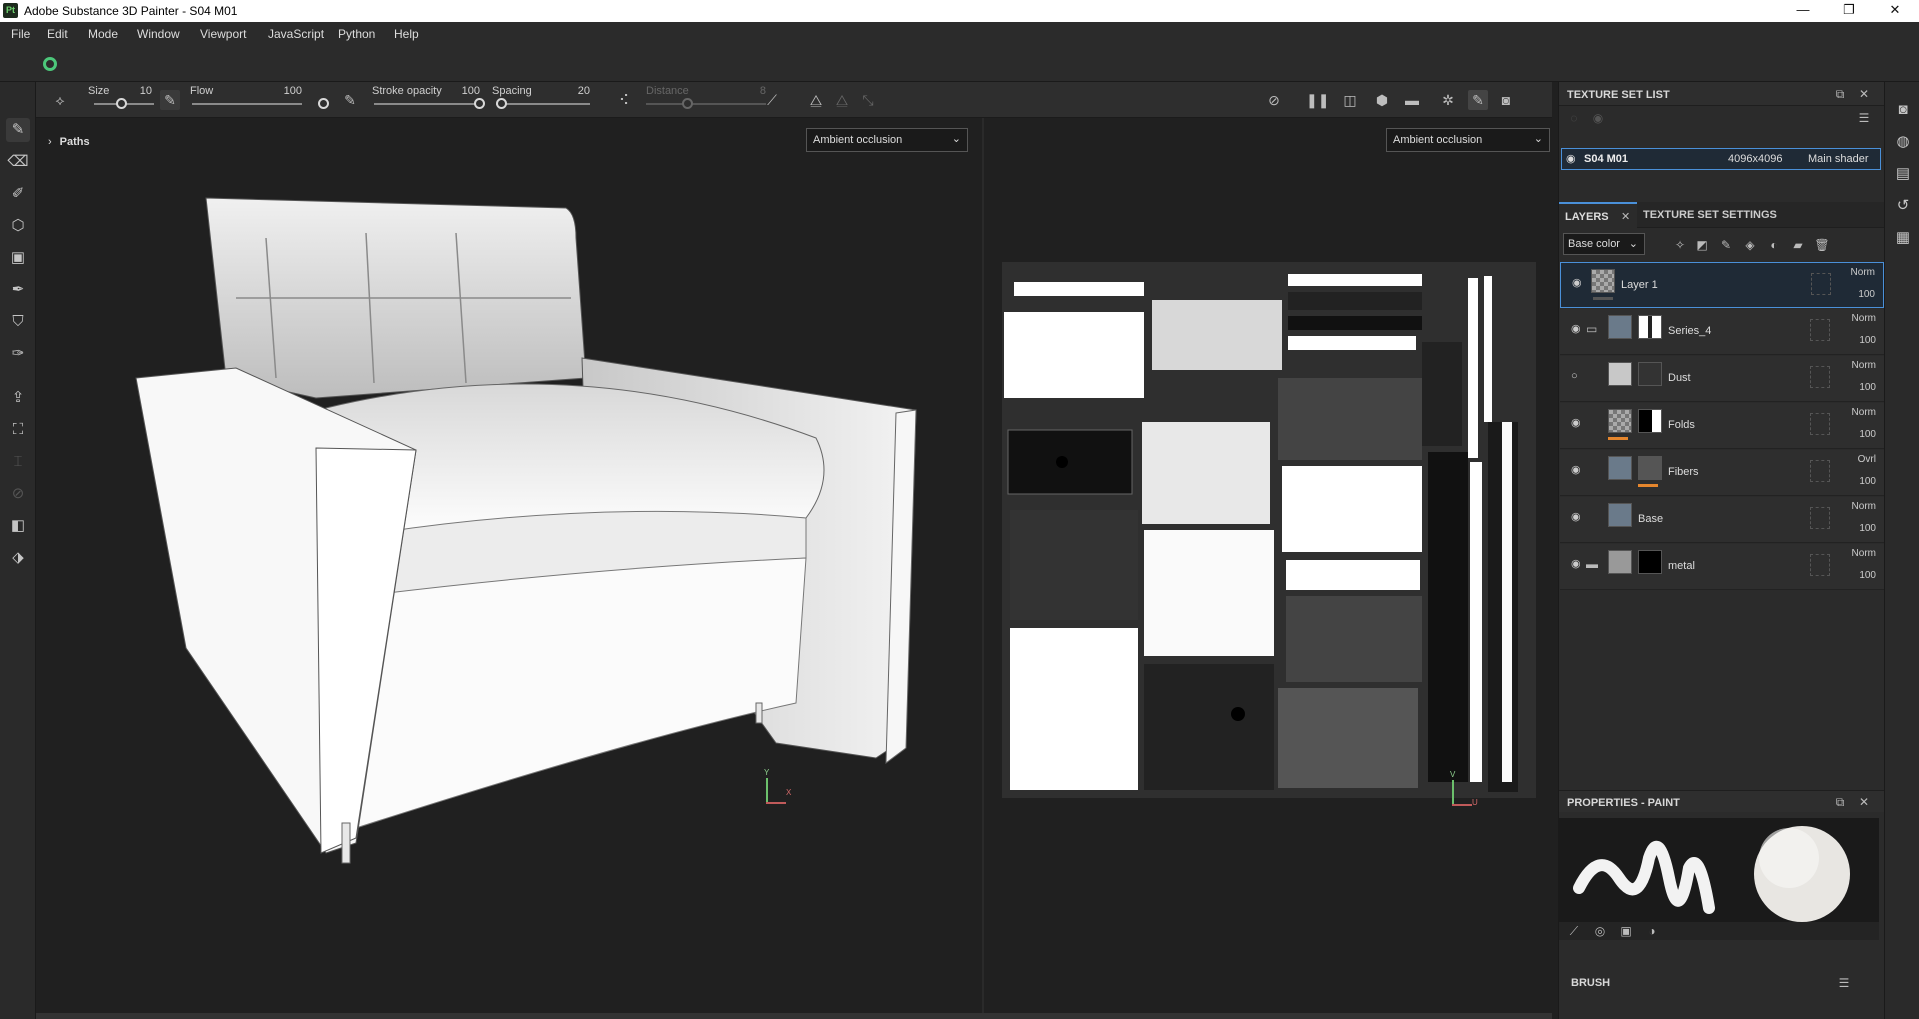 The height and width of the screenshot is (1019, 1919). Describe the element at coordinates (1722, 426) in the screenshot. I see `layer-row-folds: ◉ Folds Norm 100` at that location.